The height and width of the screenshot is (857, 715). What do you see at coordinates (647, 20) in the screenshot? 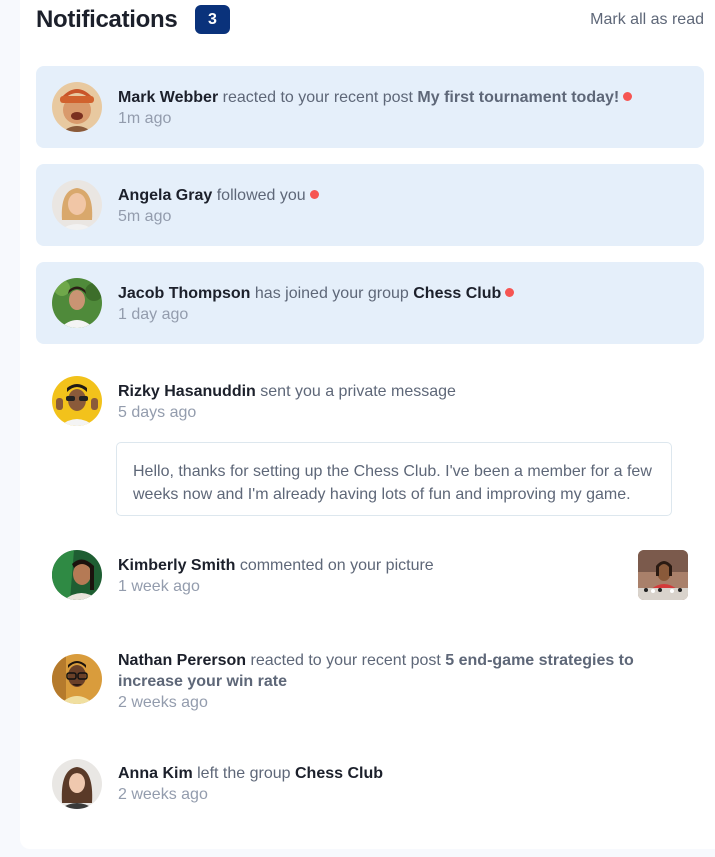
I see `mark-all-as-read-button: Mark all as read` at bounding box center [647, 20].